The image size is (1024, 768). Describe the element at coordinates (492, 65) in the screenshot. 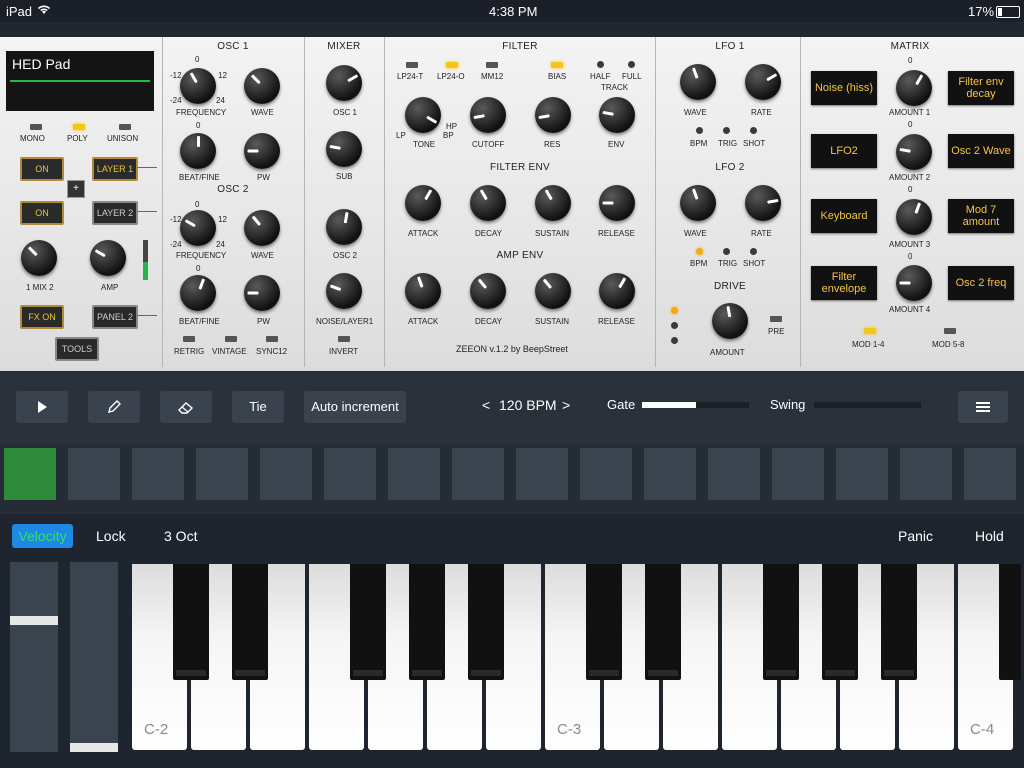

I see `mm12-led` at that location.